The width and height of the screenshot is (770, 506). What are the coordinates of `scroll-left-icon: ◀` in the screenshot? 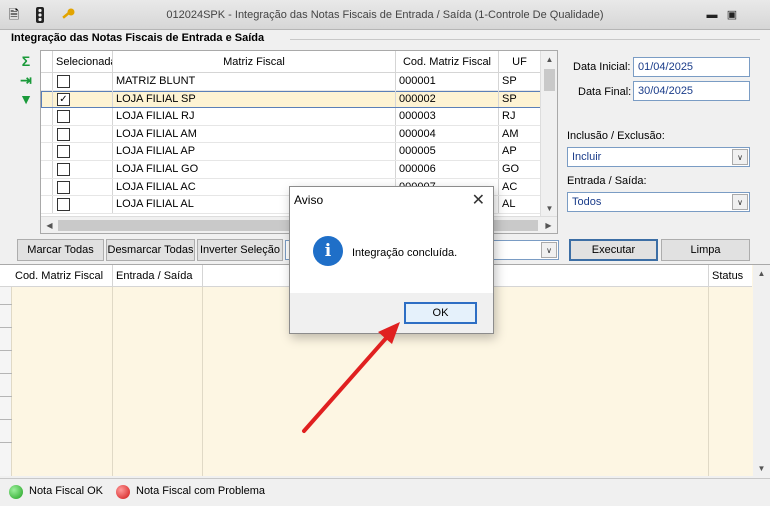 It's located at (49, 225).